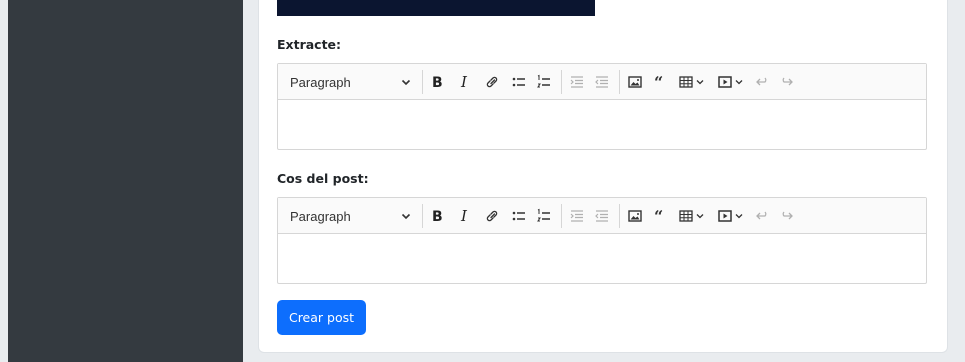 The width and height of the screenshot is (965, 362). What do you see at coordinates (323, 178) in the screenshot?
I see `body-label: Cos del post:` at bounding box center [323, 178].